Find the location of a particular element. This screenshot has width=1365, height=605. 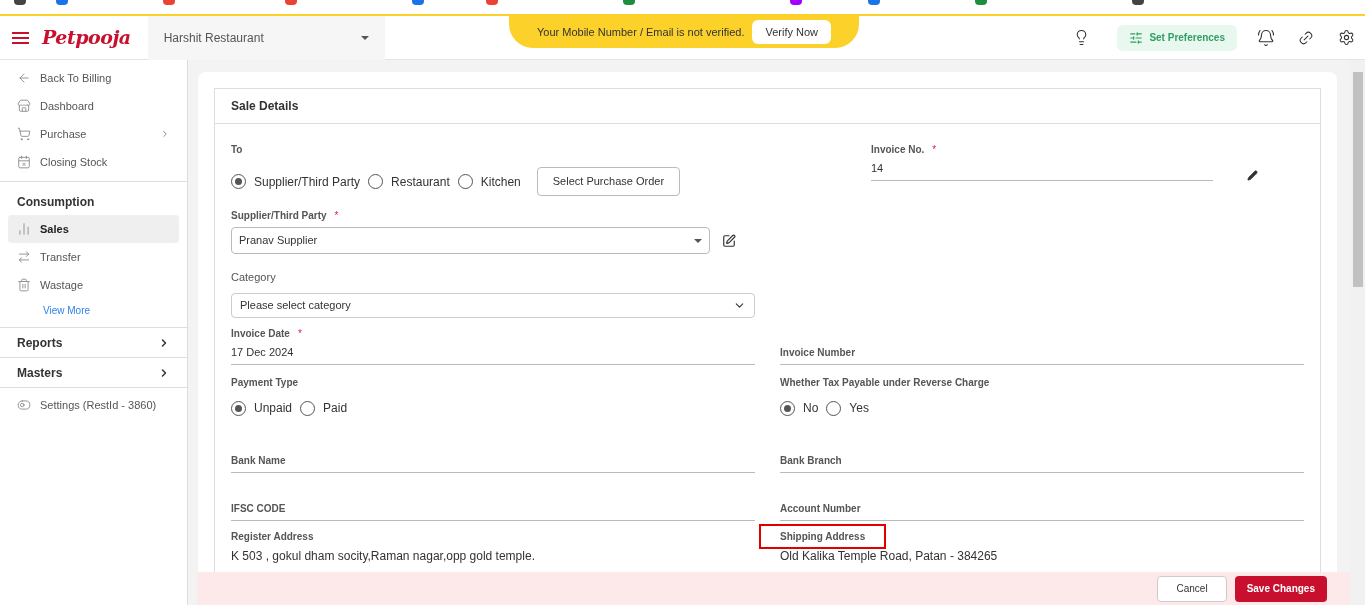

sidebar-item: Closing Stock is located at coordinates (93, 162).